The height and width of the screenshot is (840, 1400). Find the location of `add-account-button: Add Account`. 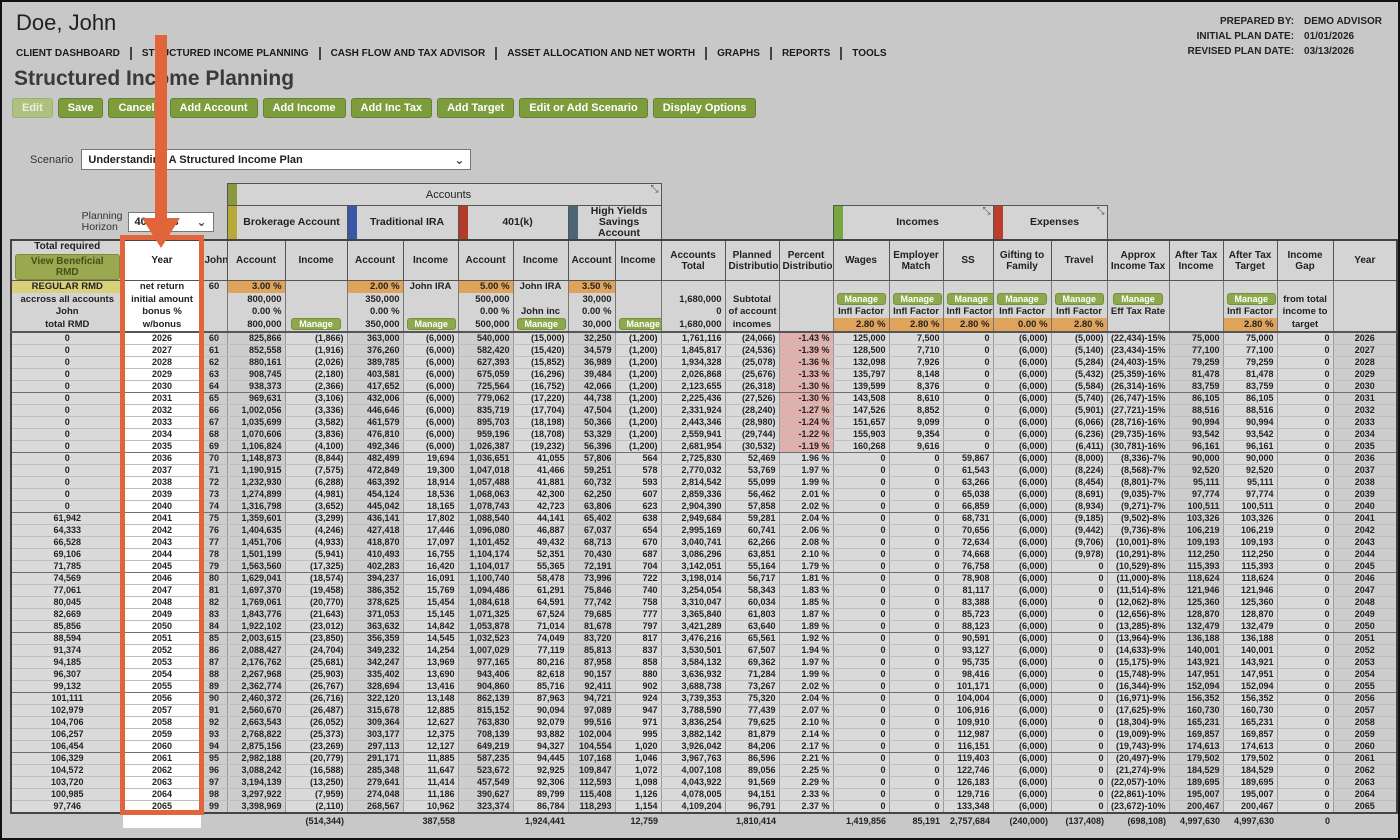

add-account-button: Add Account is located at coordinates (213, 108).